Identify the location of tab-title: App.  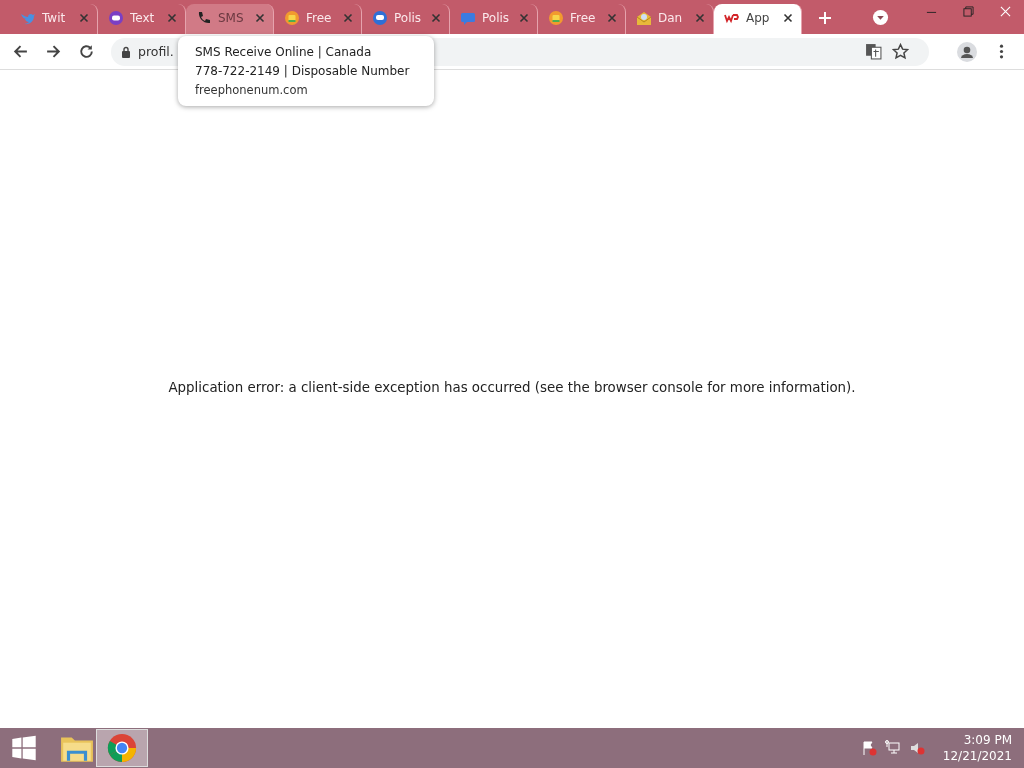
(758, 18).